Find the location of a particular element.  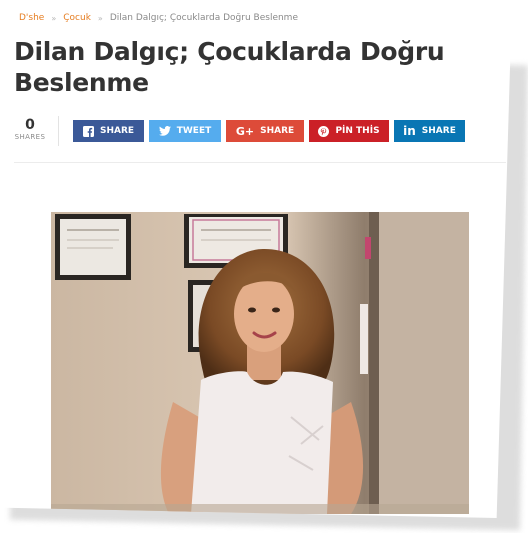

breadcrumb-home-link: D'she is located at coordinates (31, 18).